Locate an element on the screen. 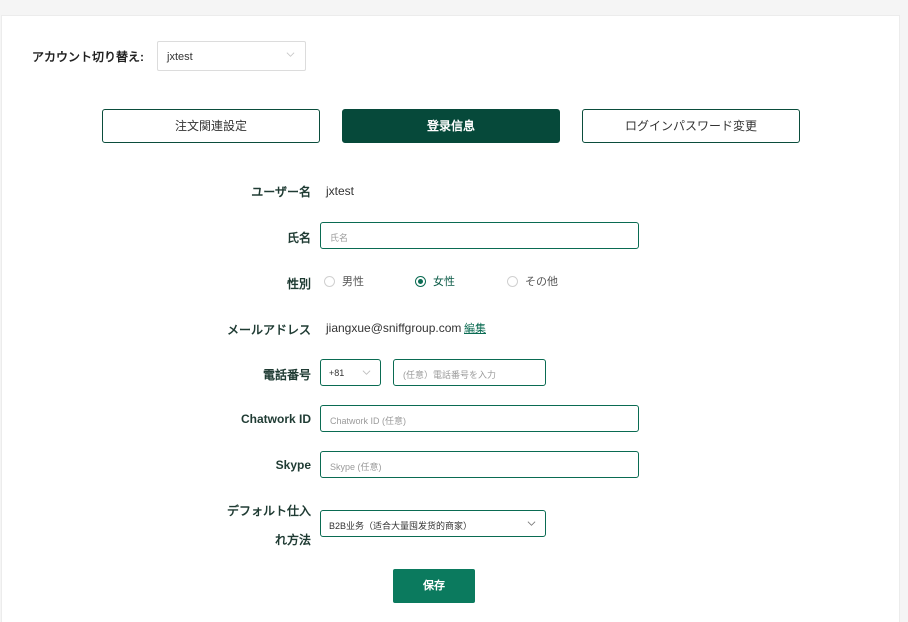 Image resolution: width=908 pixels, height=622 pixels. gender-option-female: 女性 is located at coordinates (435, 281).